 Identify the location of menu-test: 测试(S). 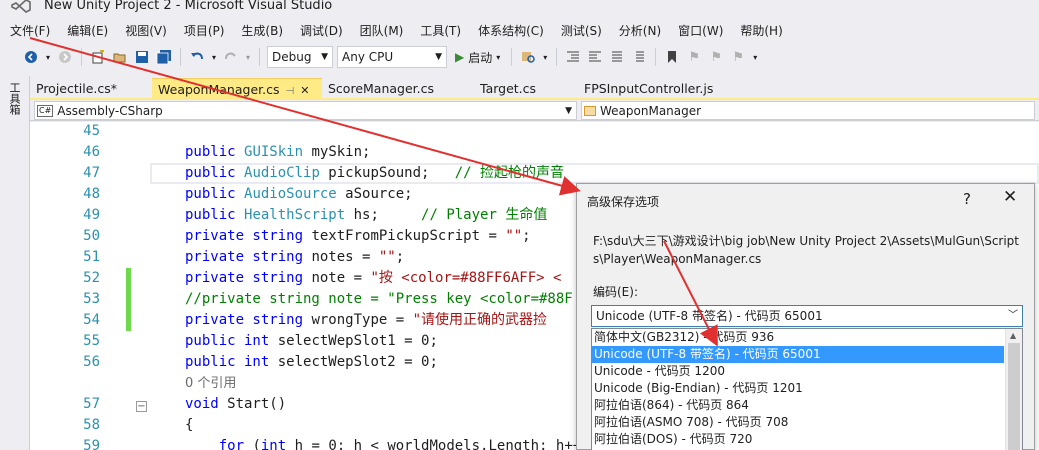
(580, 31).